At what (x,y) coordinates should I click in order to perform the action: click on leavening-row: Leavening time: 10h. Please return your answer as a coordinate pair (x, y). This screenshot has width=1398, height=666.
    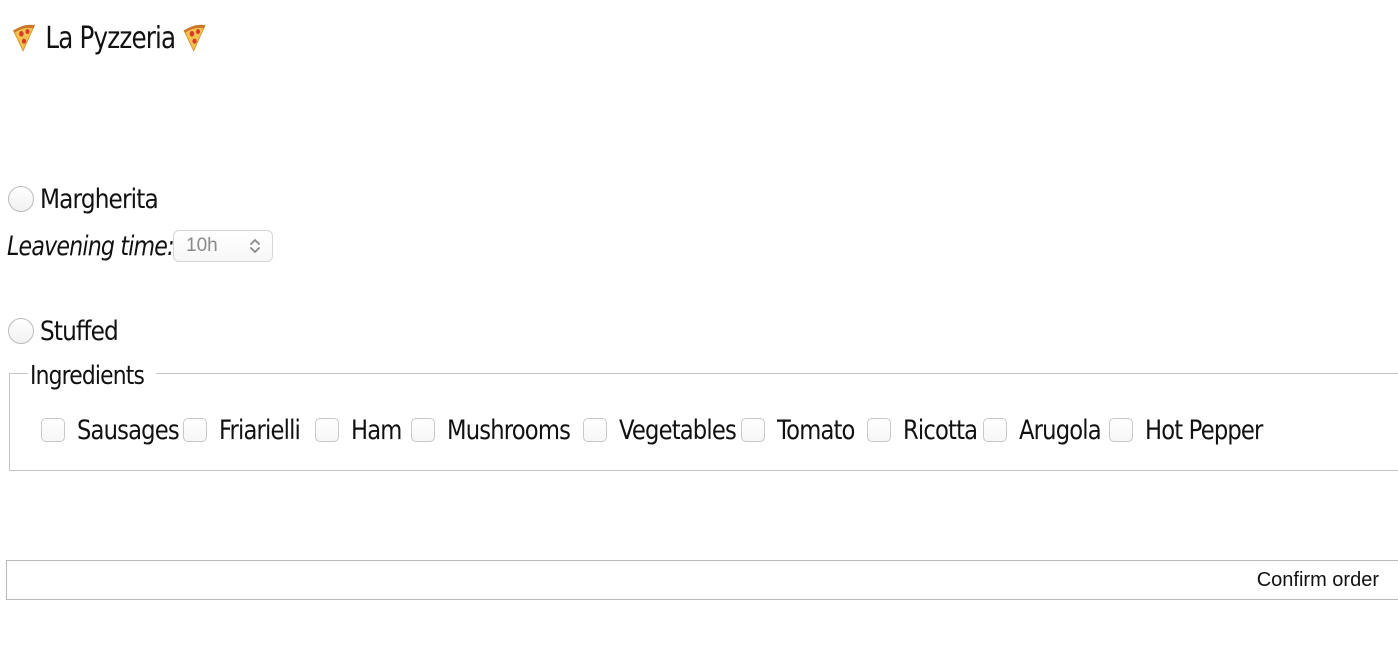
    Looking at the image, I should click on (140, 246).